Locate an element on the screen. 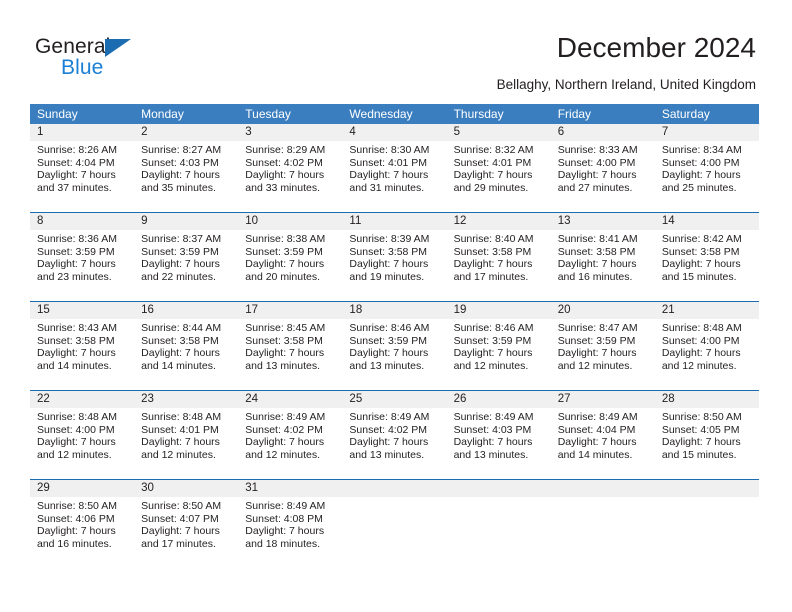  daylight-text-line2: and 35 minutes. is located at coordinates (178, 187).